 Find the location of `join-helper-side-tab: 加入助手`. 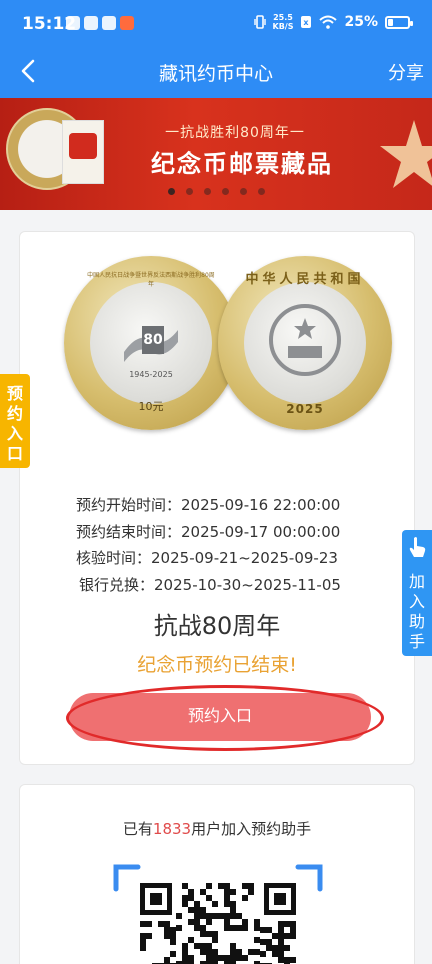

join-helper-side-tab: 加入助手 is located at coordinates (417, 593).